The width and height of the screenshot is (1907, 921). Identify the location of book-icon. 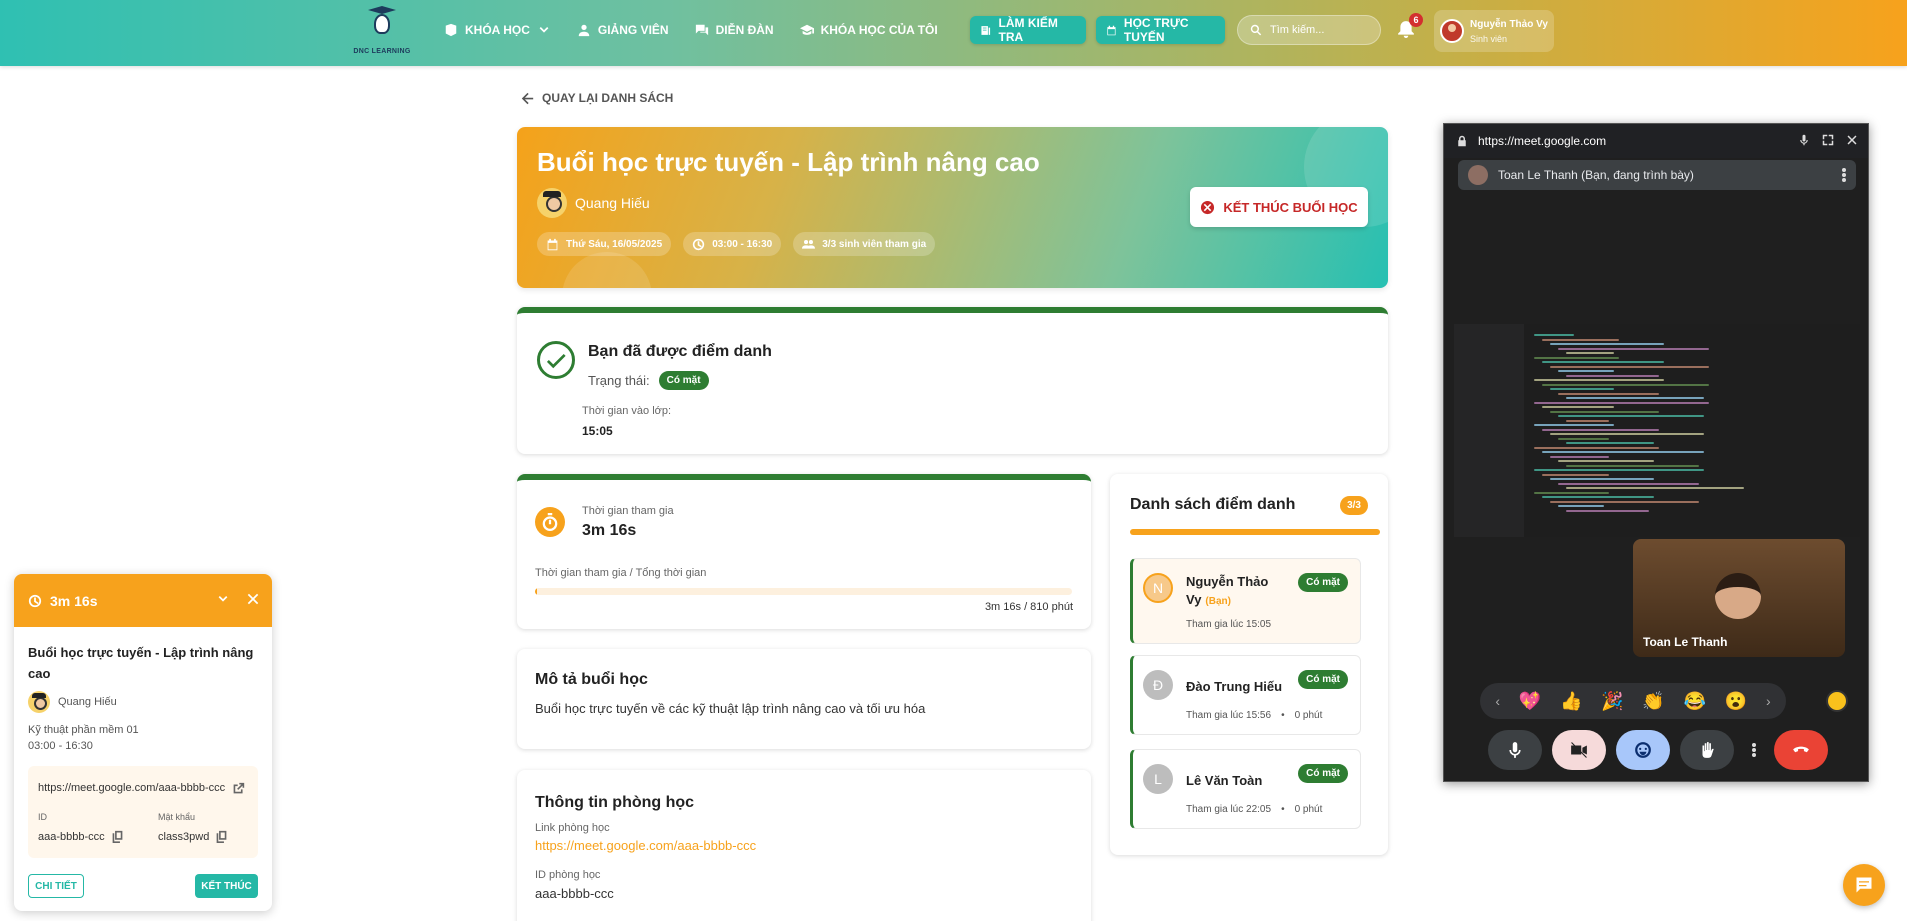
(451, 30).